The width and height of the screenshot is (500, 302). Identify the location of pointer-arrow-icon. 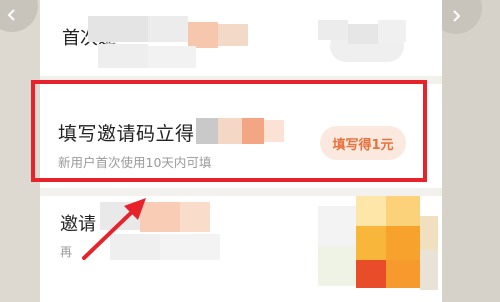
(114, 229).